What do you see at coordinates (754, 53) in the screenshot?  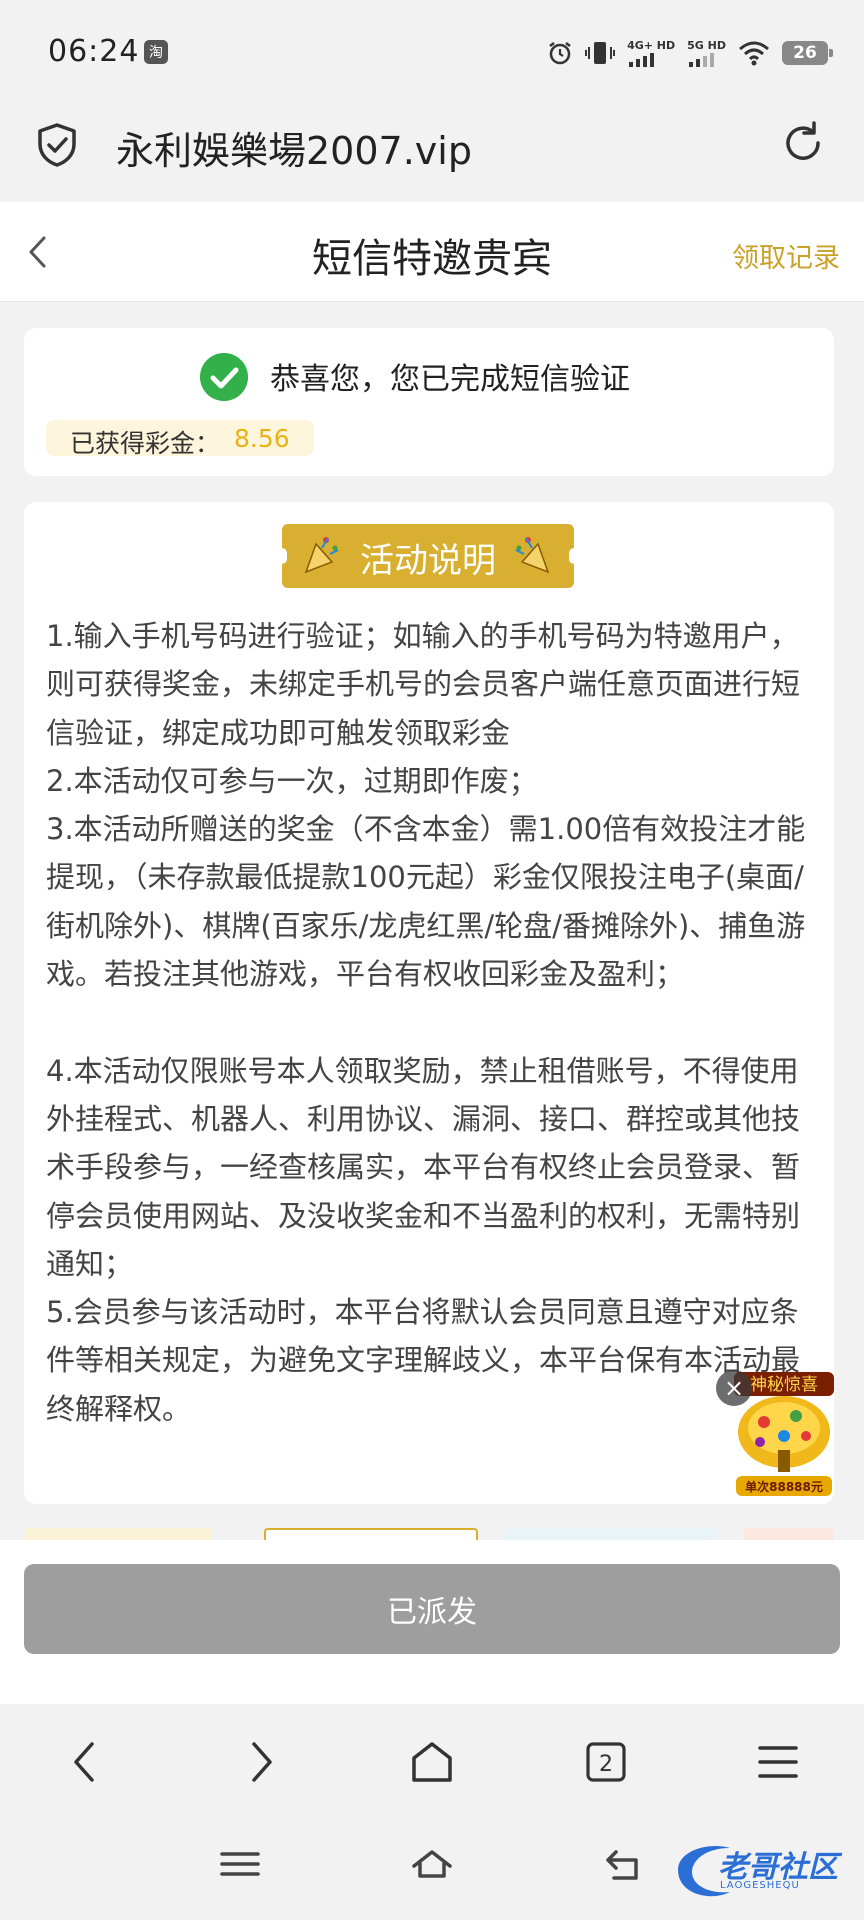 I see `wifi-icon` at bounding box center [754, 53].